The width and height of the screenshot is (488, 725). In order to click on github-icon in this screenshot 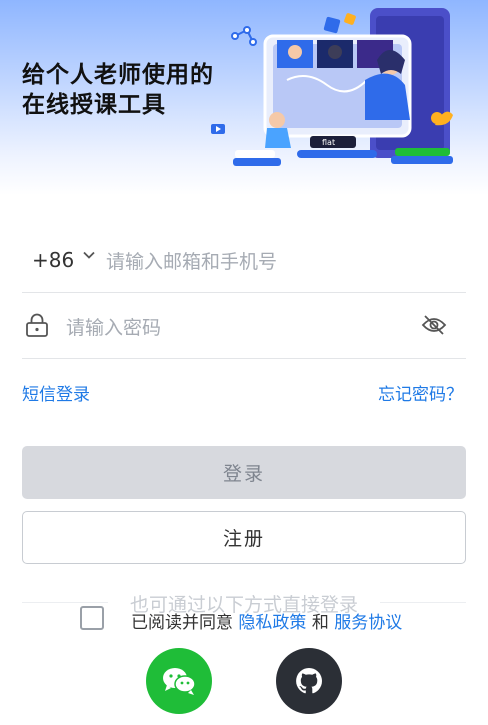, I will do `click(309, 681)`.